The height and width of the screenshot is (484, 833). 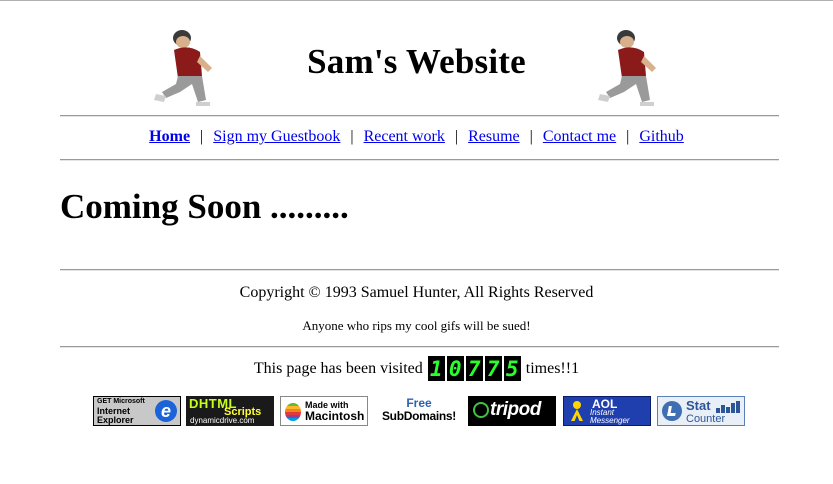 I want to click on aol-instant-messenger-badge: AOL Instant Messenger, so click(x=607, y=411).